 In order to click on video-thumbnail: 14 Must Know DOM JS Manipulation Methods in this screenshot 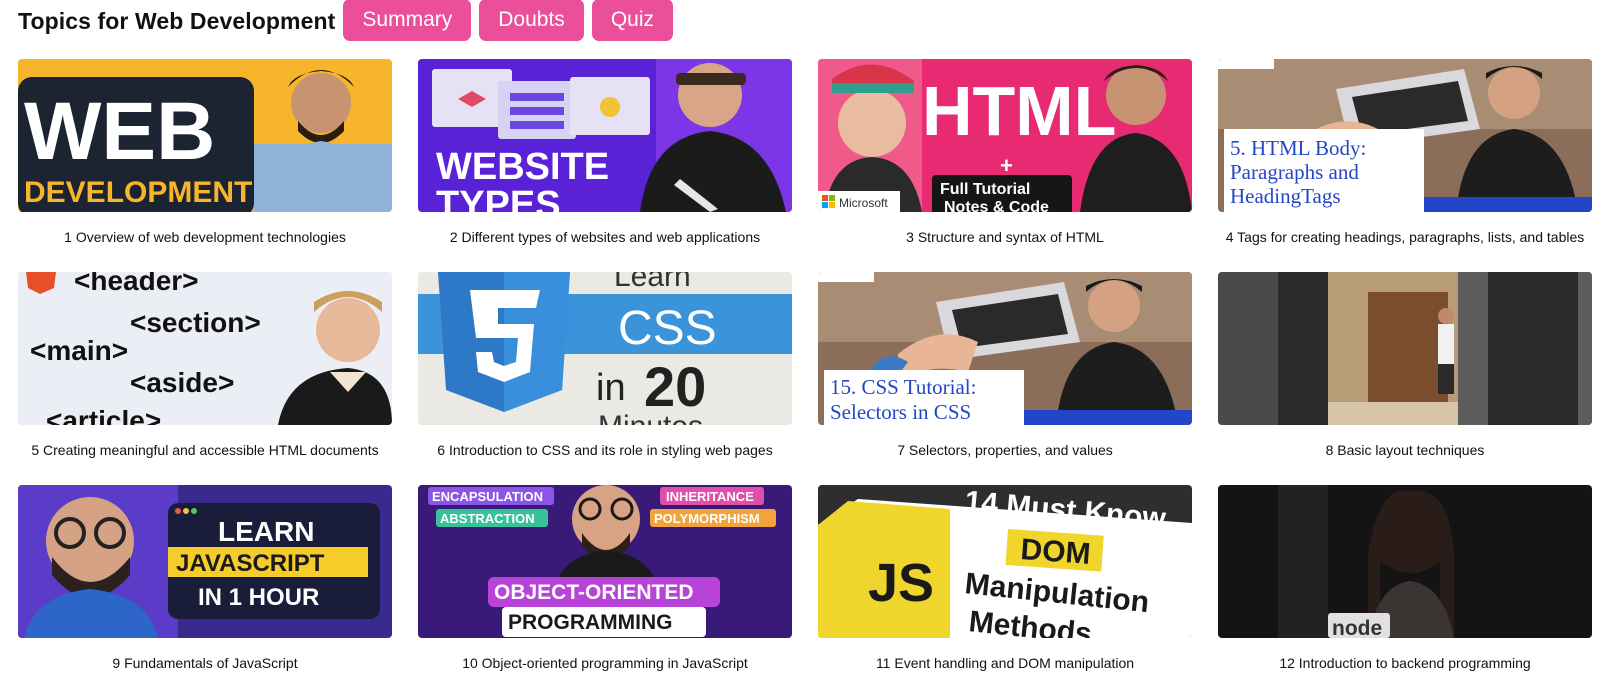, I will do `click(1005, 561)`.